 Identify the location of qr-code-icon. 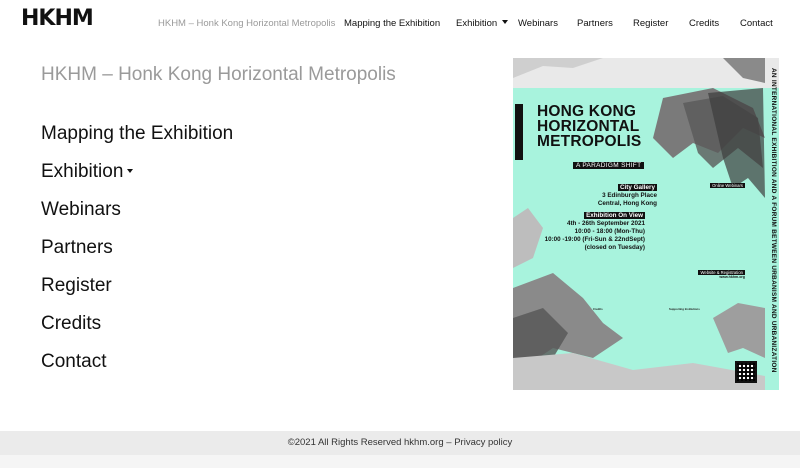
(746, 372).